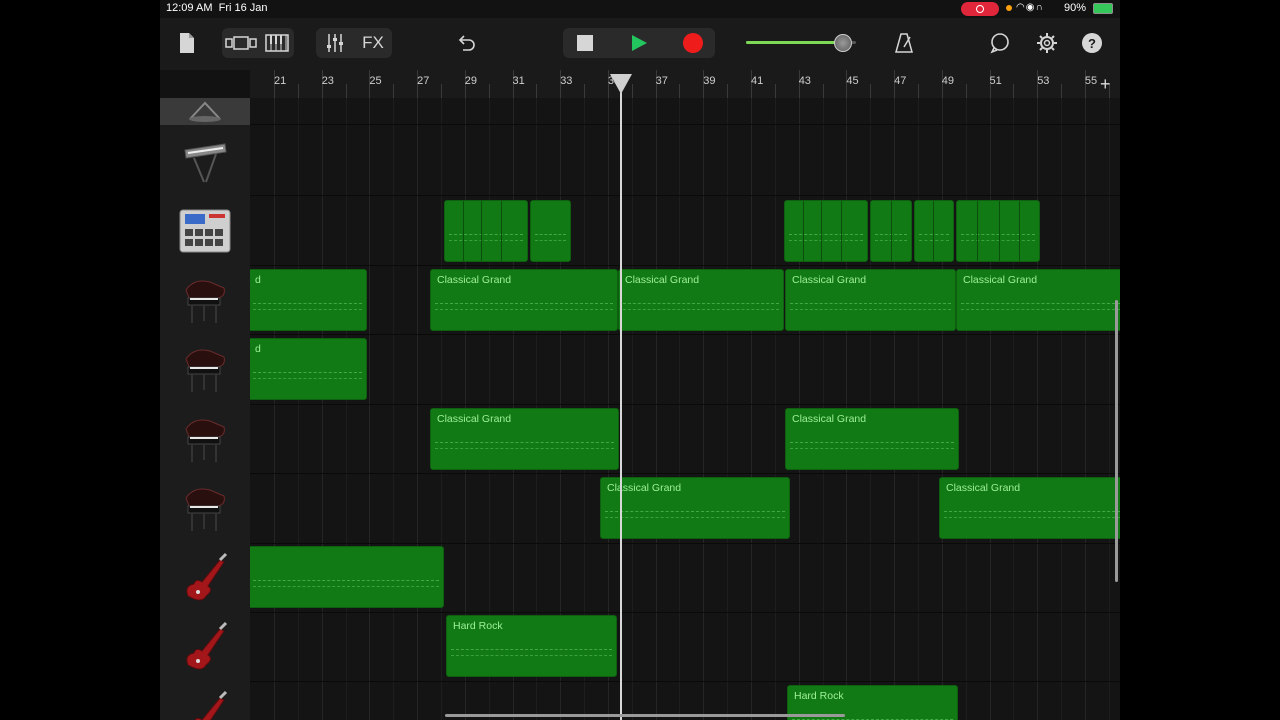 The image size is (1280, 720). I want to click on toolbar: FX ?, so click(640, 44).